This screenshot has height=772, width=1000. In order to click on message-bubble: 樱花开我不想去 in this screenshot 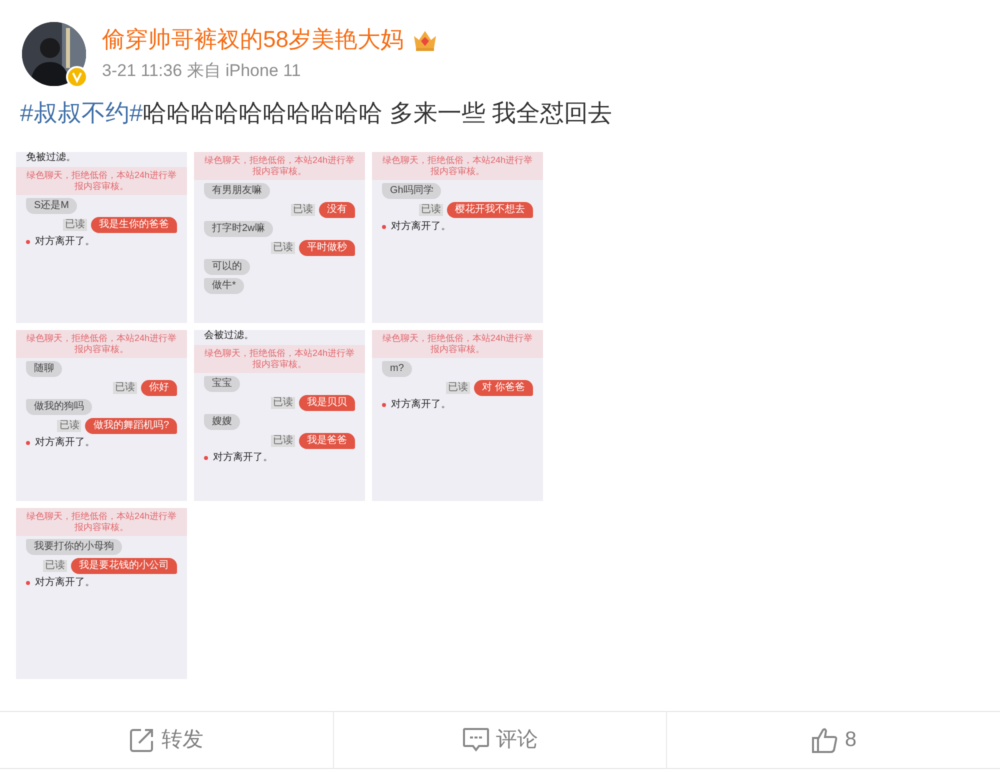, I will do `click(490, 210)`.